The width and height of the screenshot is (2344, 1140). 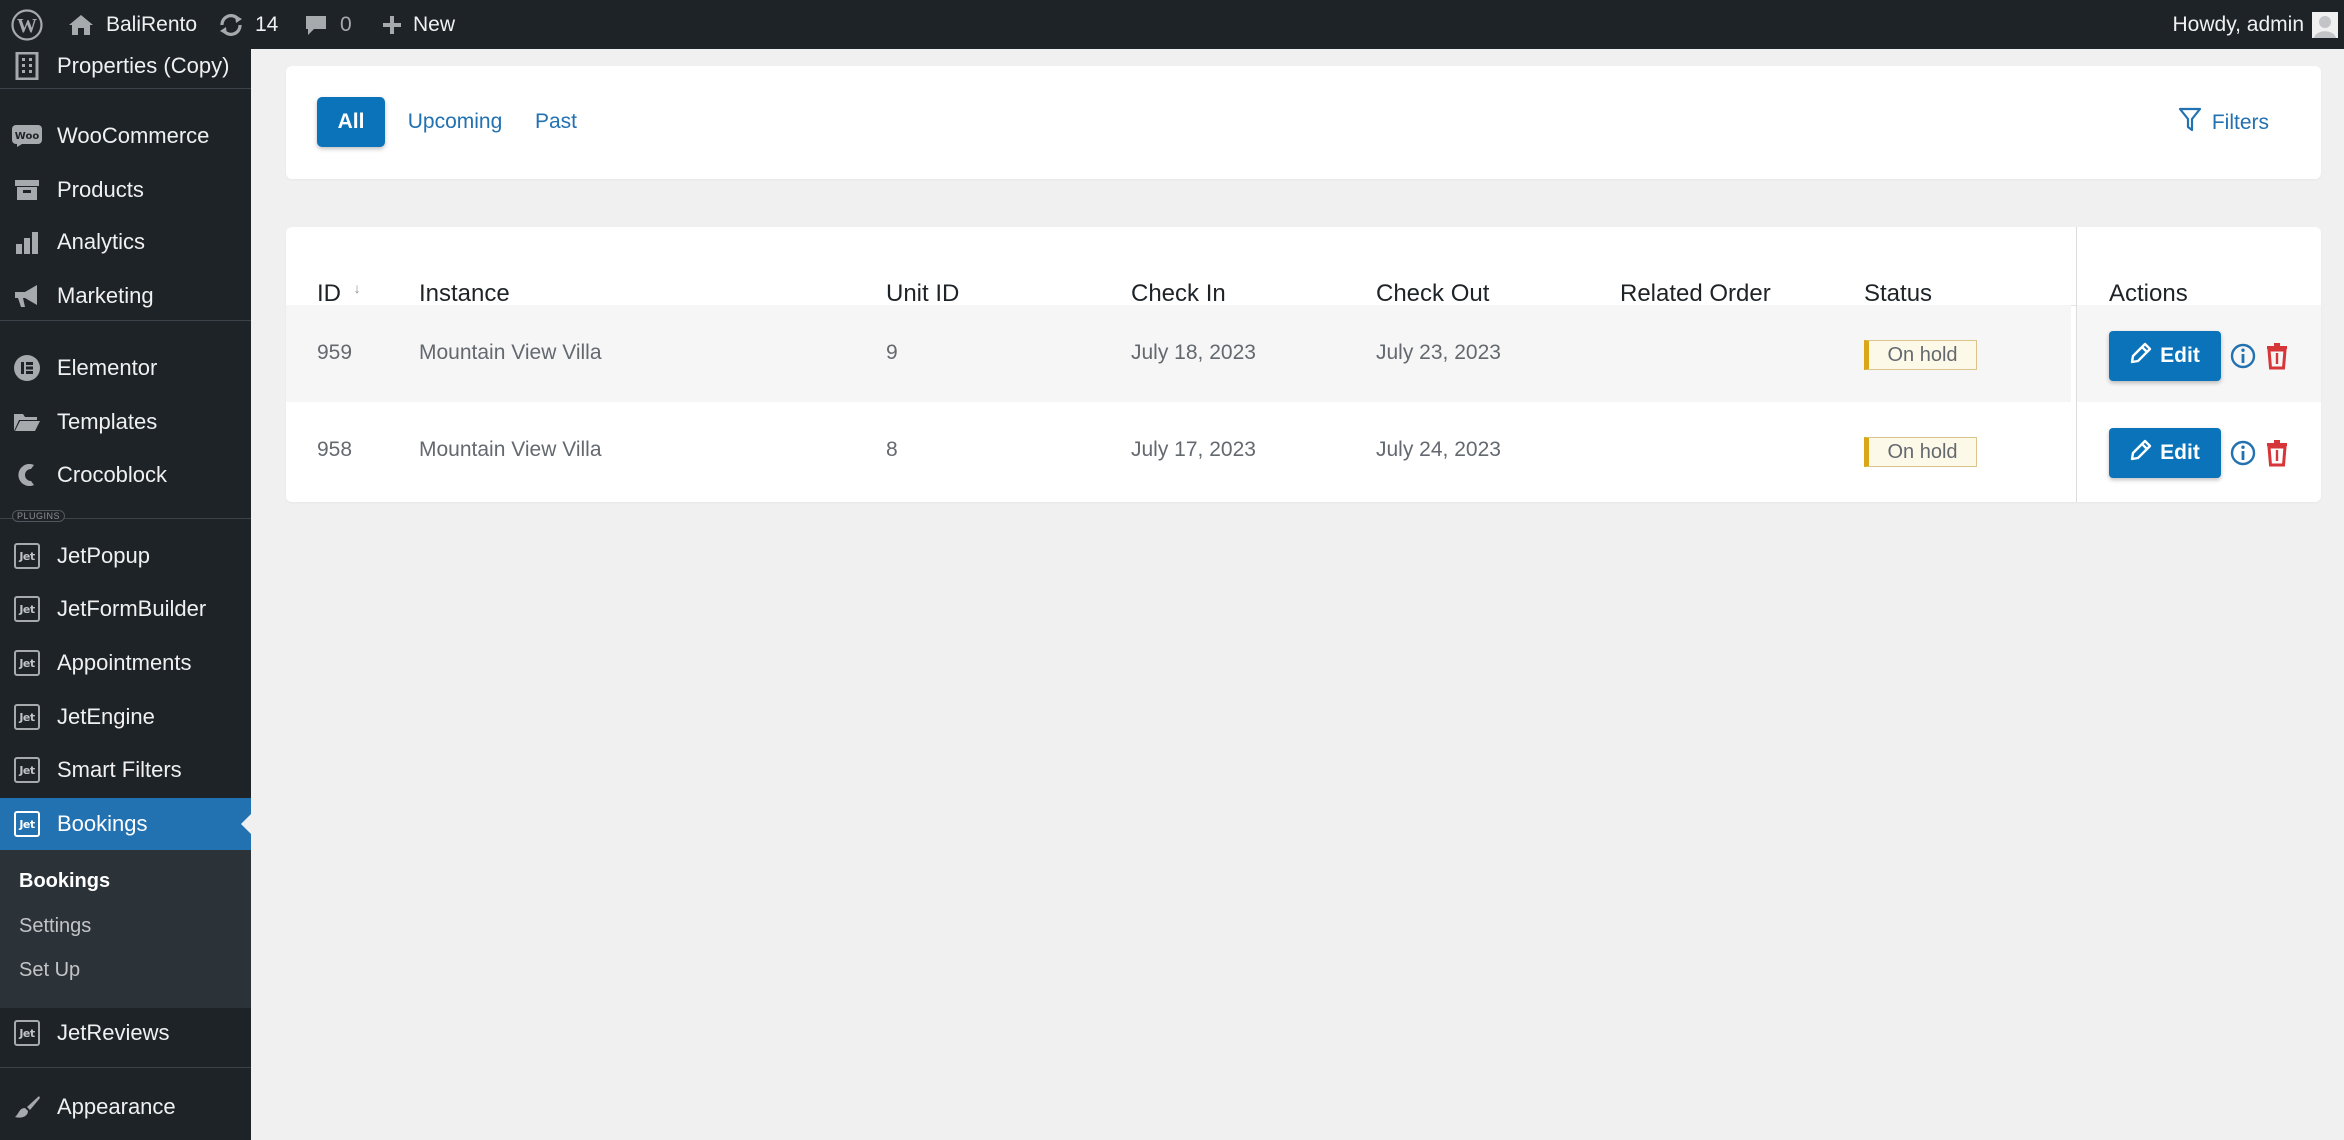 I want to click on new-content-link: New, so click(x=418, y=24).